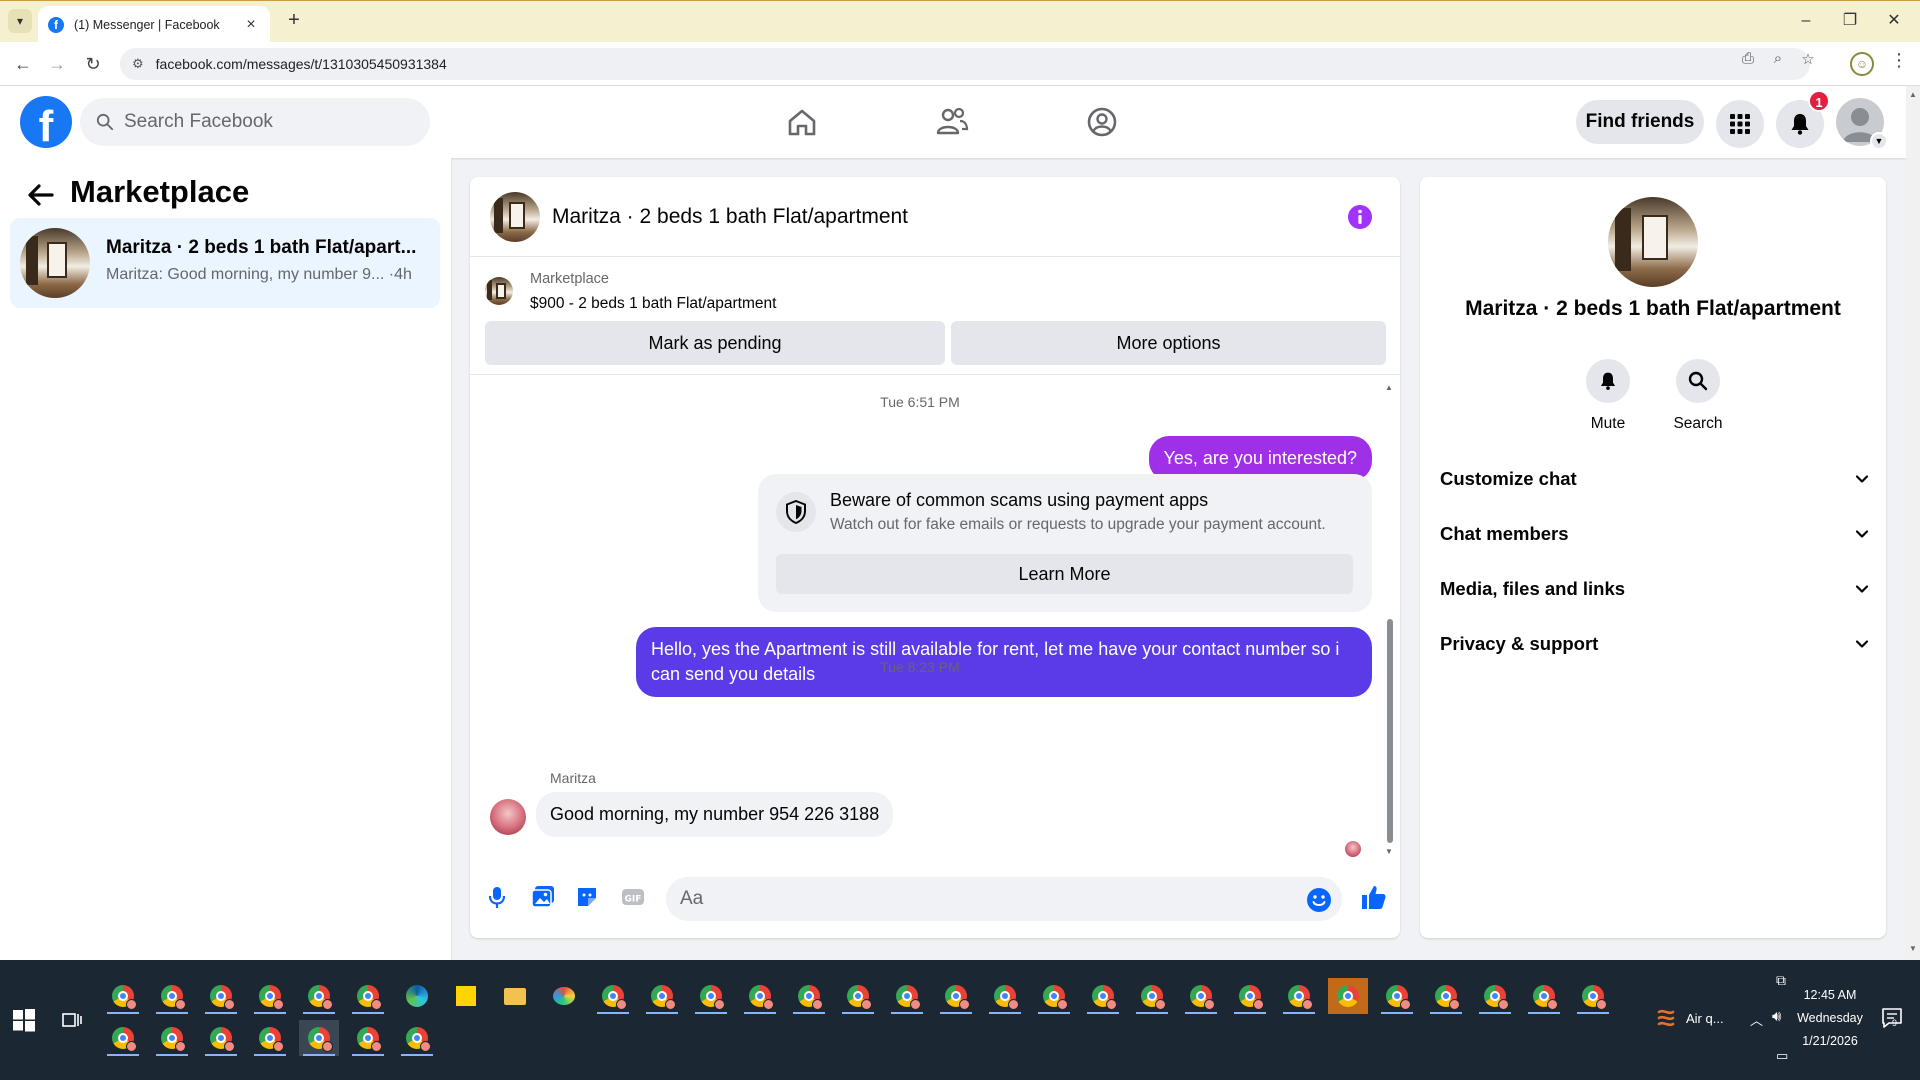  I want to click on taskbar-edge-icon, so click(417, 996).